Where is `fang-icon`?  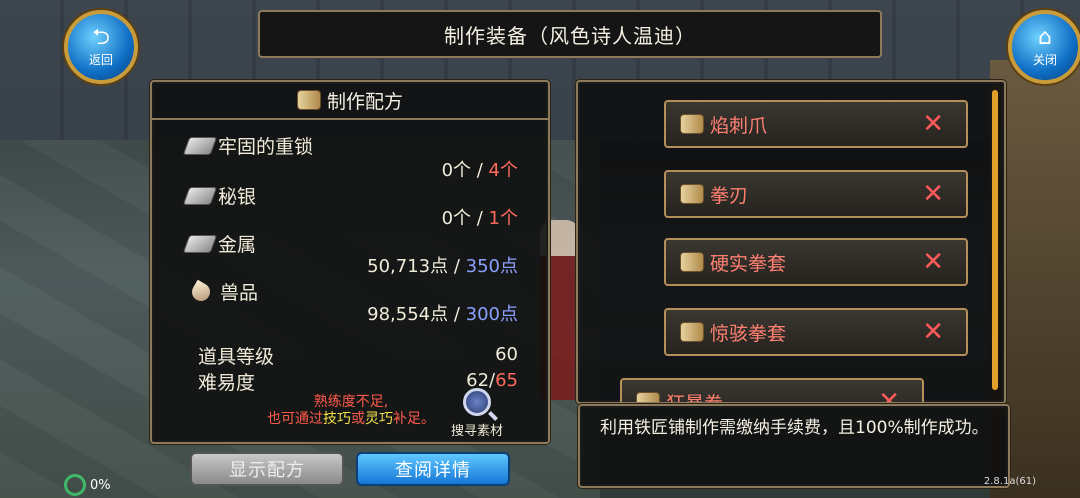
fang-icon is located at coordinates (201, 291).